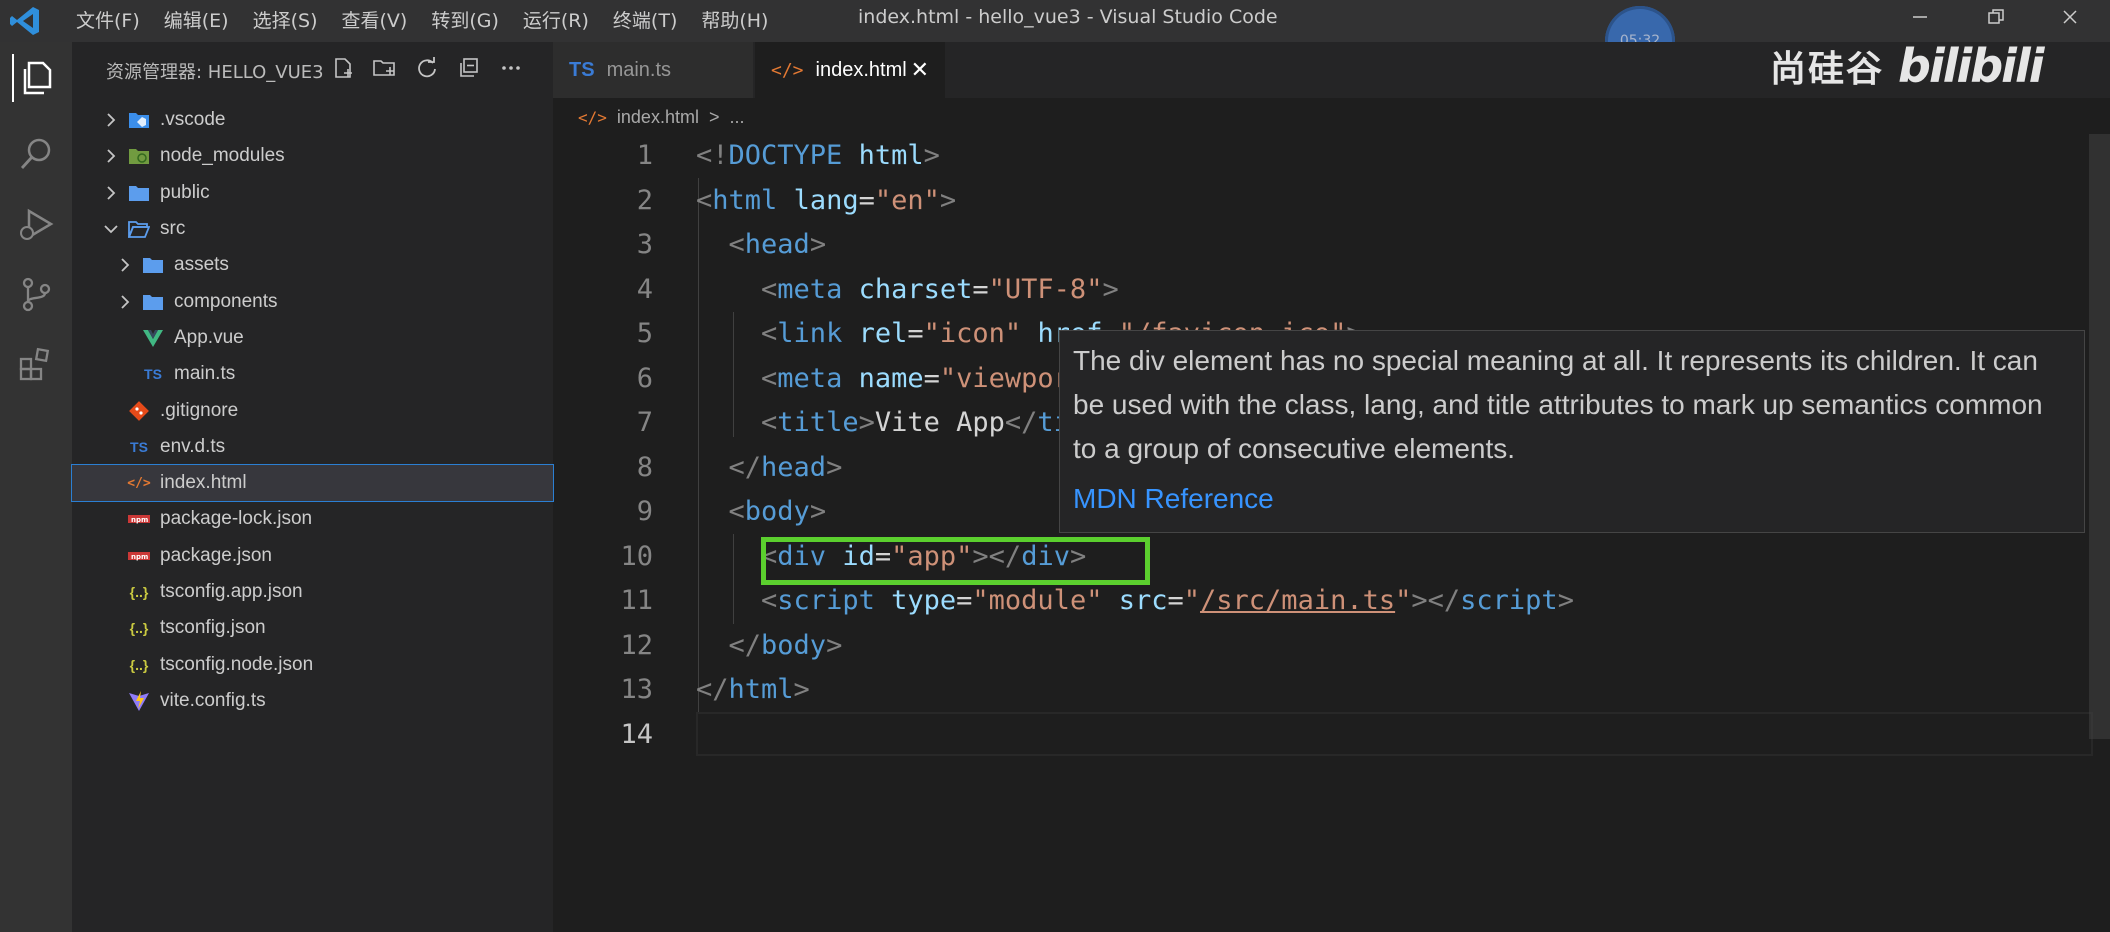 Image resolution: width=2110 pixels, height=932 pixels. I want to click on menu-selection: 选择(S), so click(285, 21).